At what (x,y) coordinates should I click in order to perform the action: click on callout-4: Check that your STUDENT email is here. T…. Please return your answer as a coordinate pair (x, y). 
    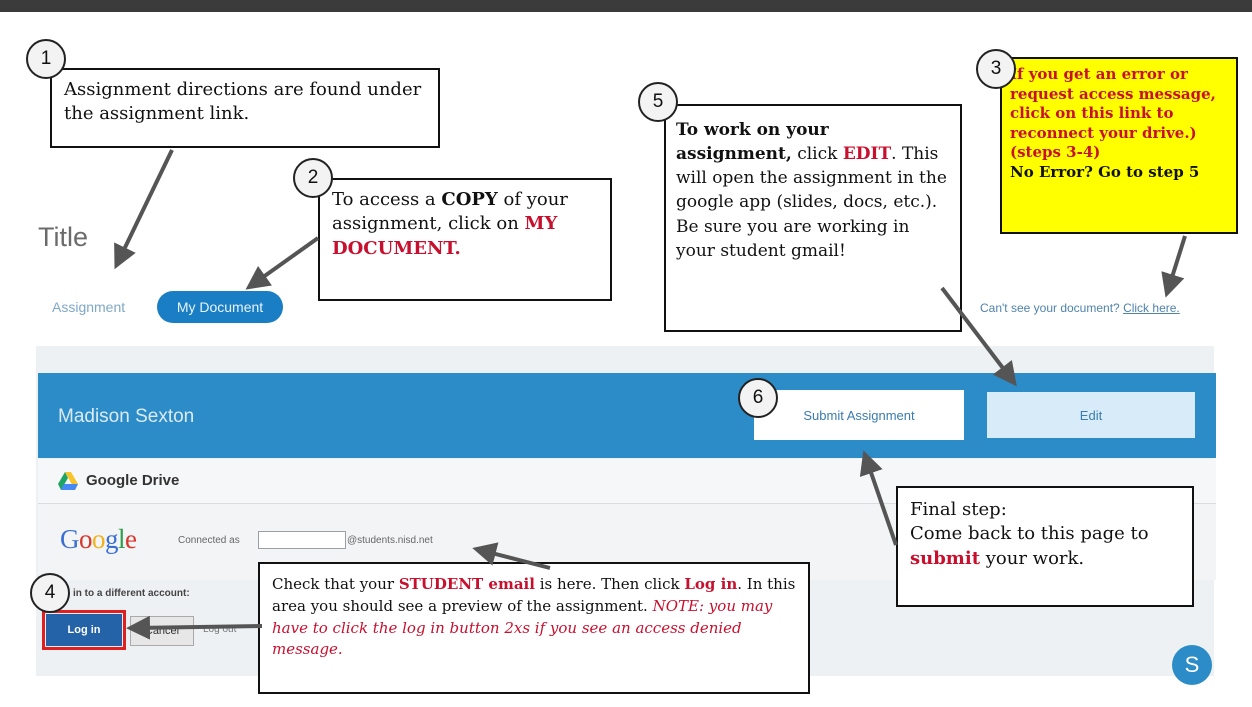
    Looking at the image, I should click on (534, 628).